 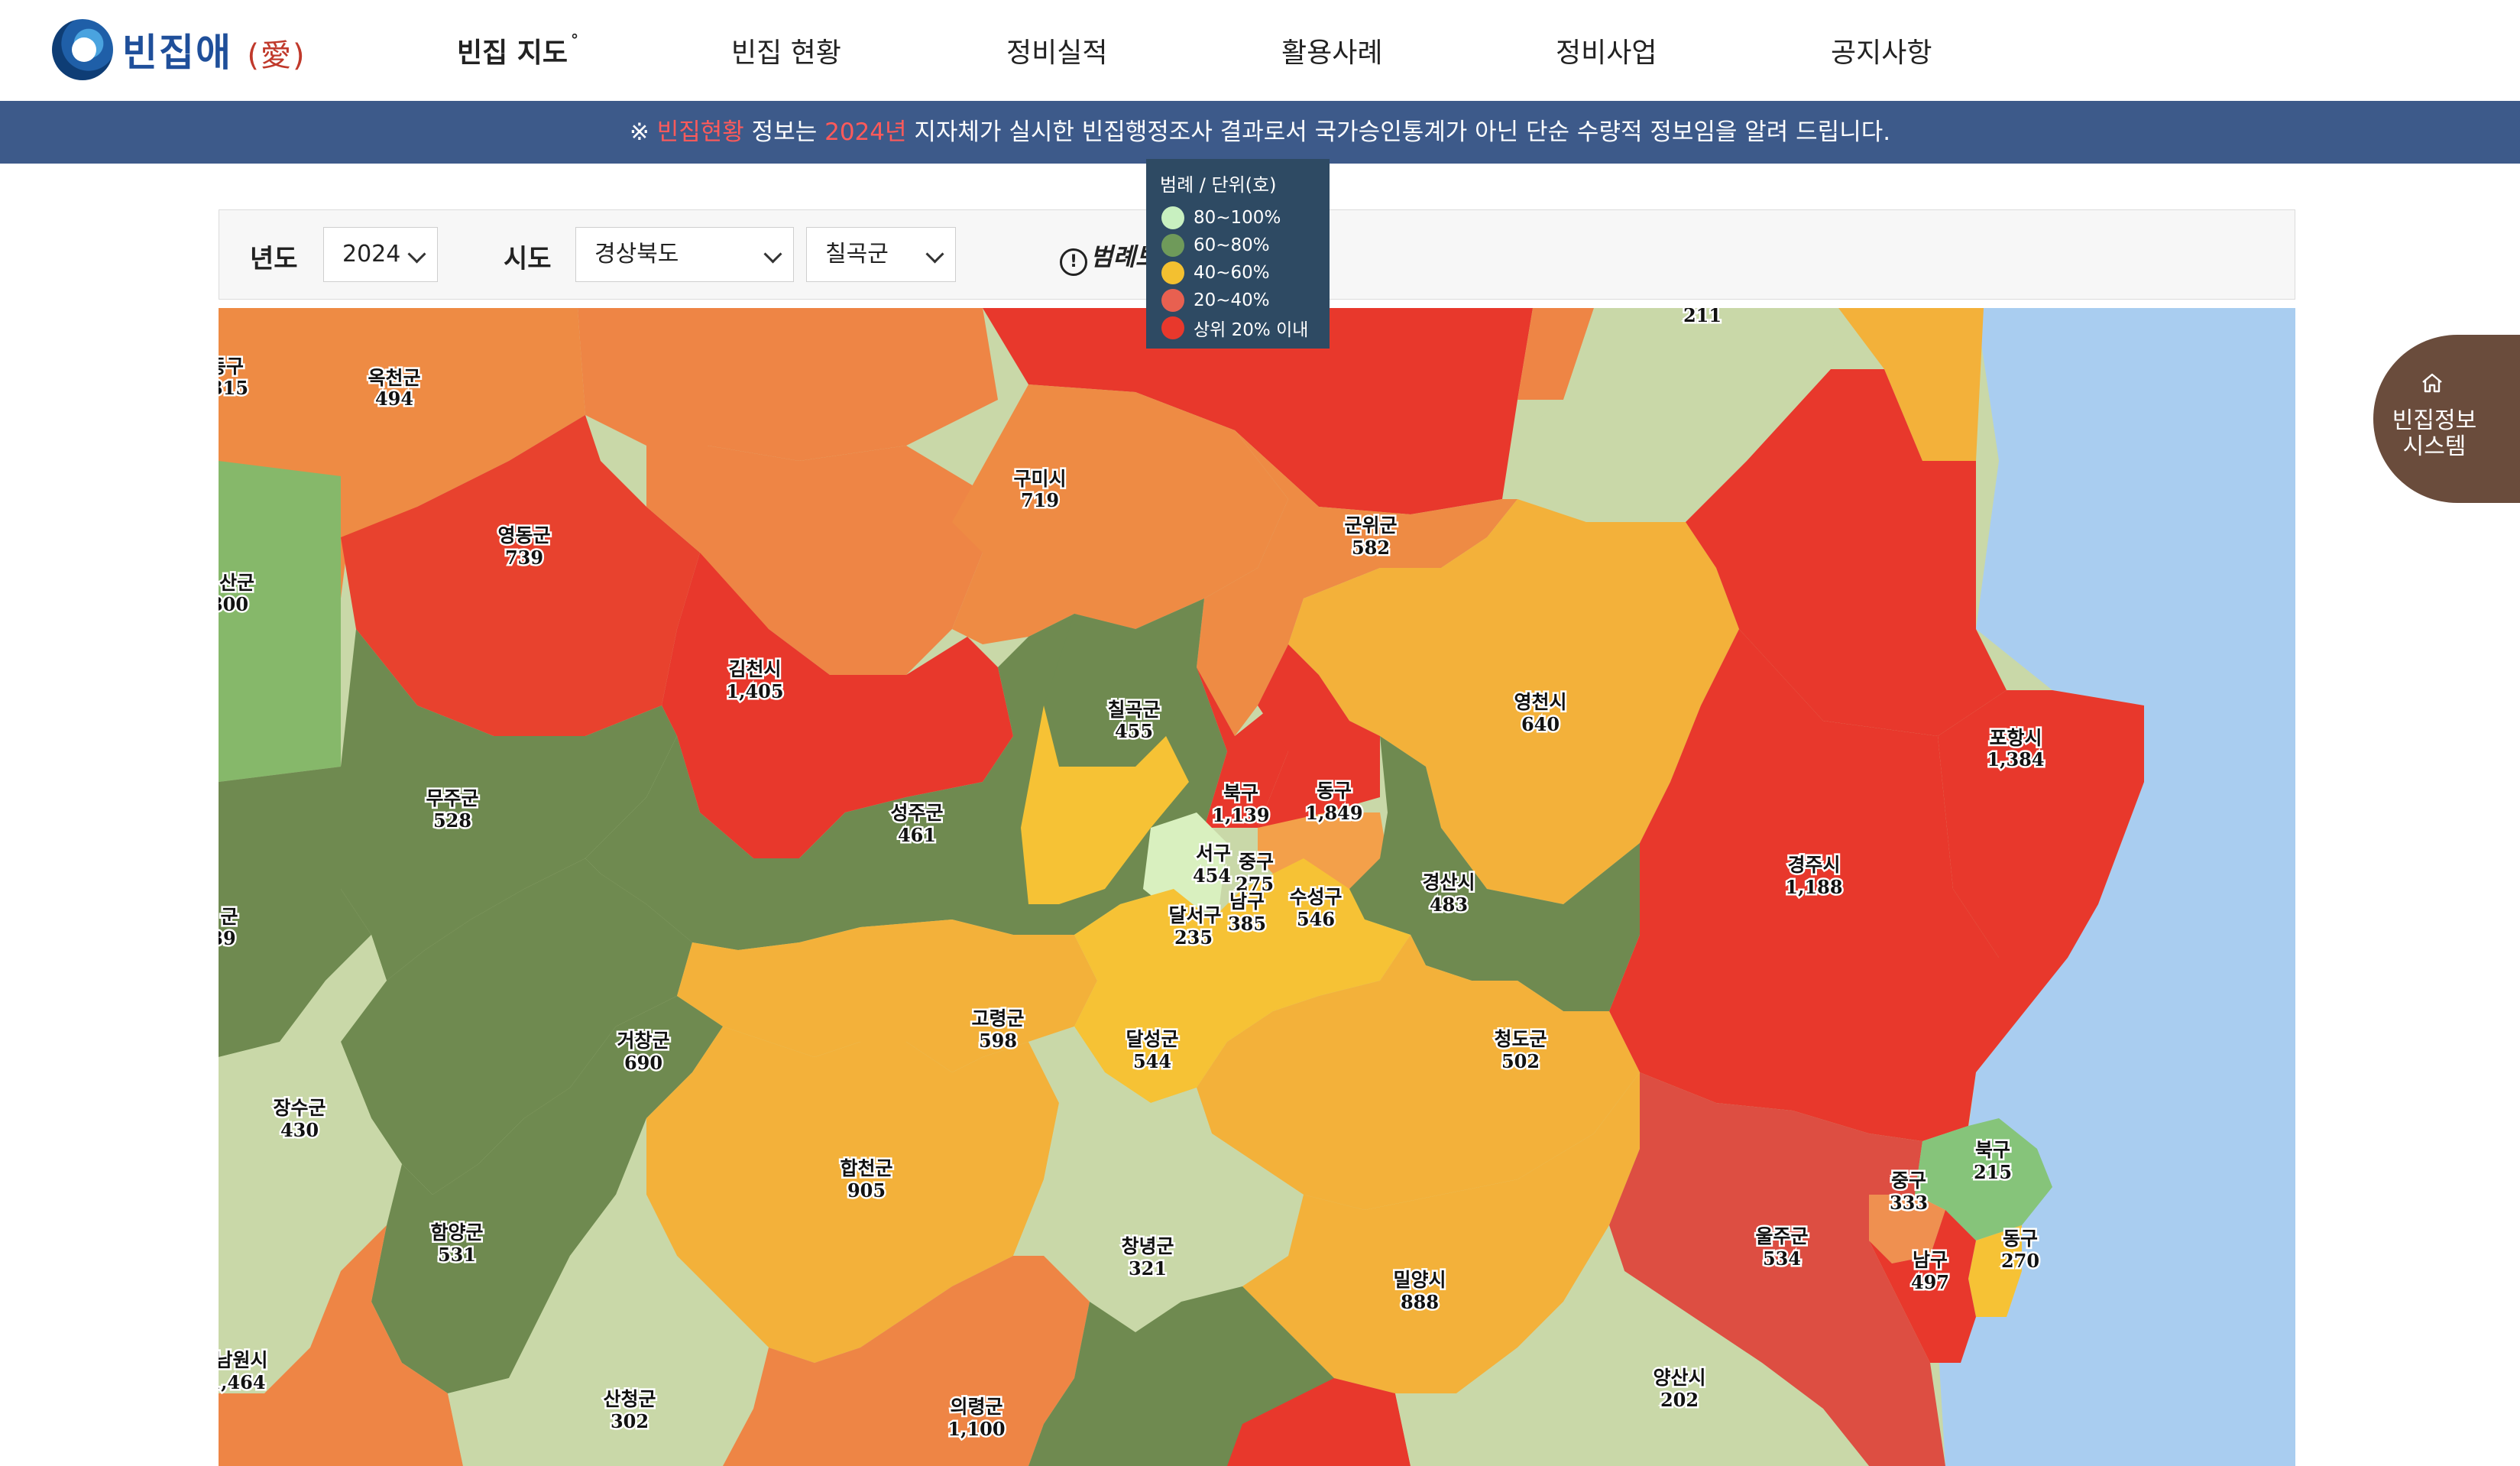 What do you see at coordinates (684, 254) in the screenshot?
I see `sido-select: 경상북도` at bounding box center [684, 254].